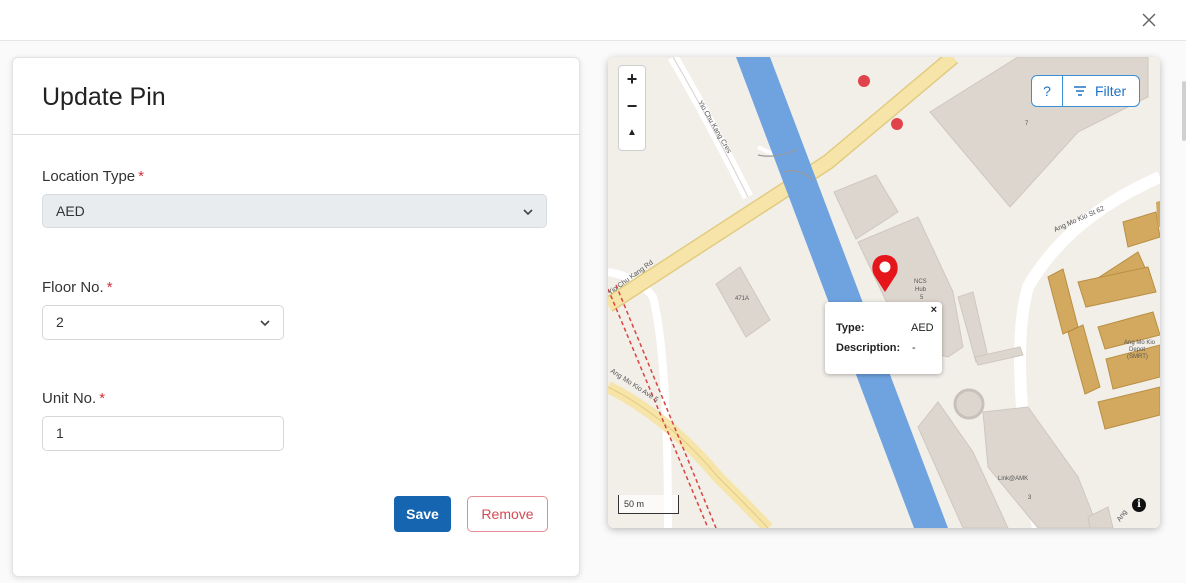  What do you see at coordinates (422, 514) in the screenshot?
I see `save-button: Save` at bounding box center [422, 514].